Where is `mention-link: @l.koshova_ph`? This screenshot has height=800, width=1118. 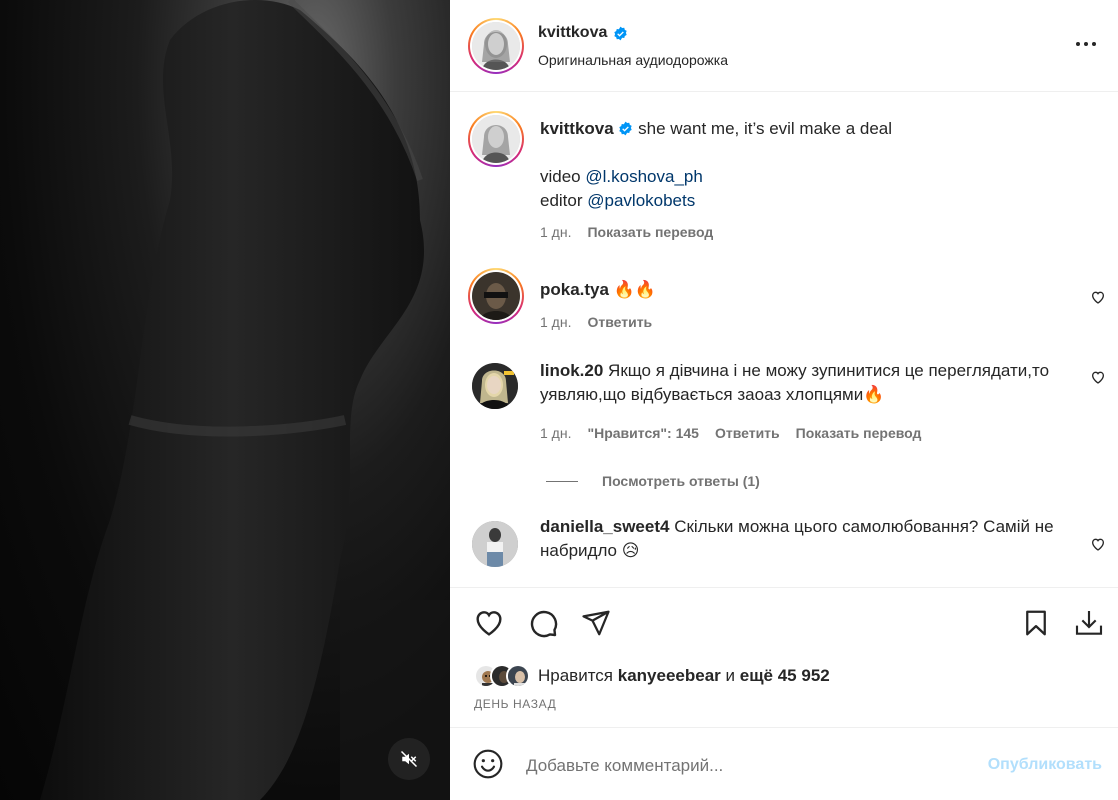
mention-link: @l.koshova_ph is located at coordinates (643, 176).